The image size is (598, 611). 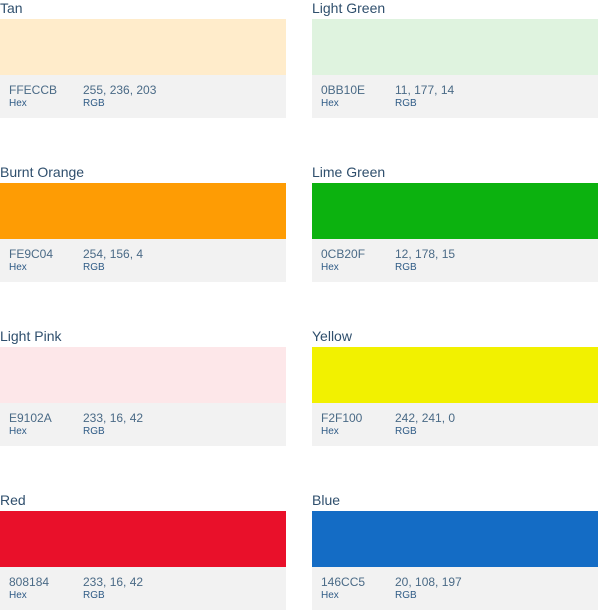 I want to click on swatch-card-lime-green: Lime Green 0CB20F 12, 178, 15 Hex RGB, so click(x=455, y=223).